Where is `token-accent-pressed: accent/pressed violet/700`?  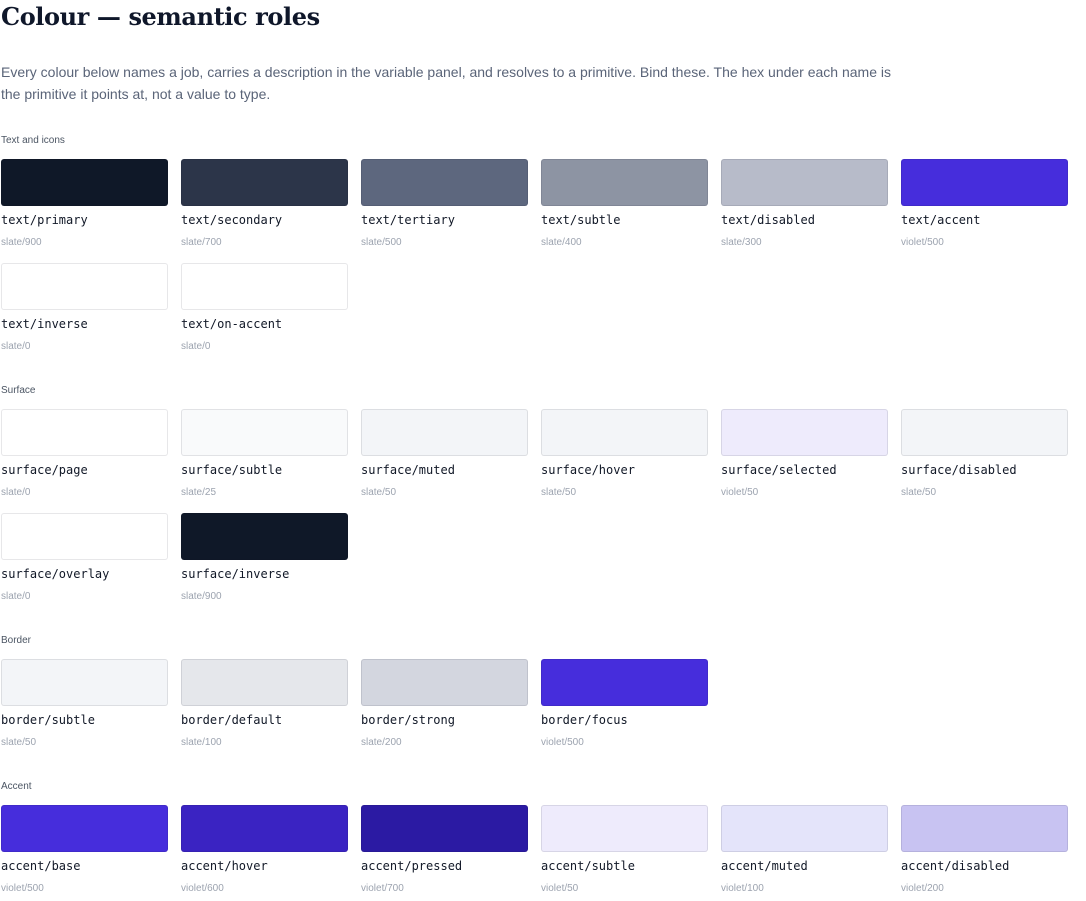 token-accent-pressed: accent/pressed violet/700 is located at coordinates (444, 853).